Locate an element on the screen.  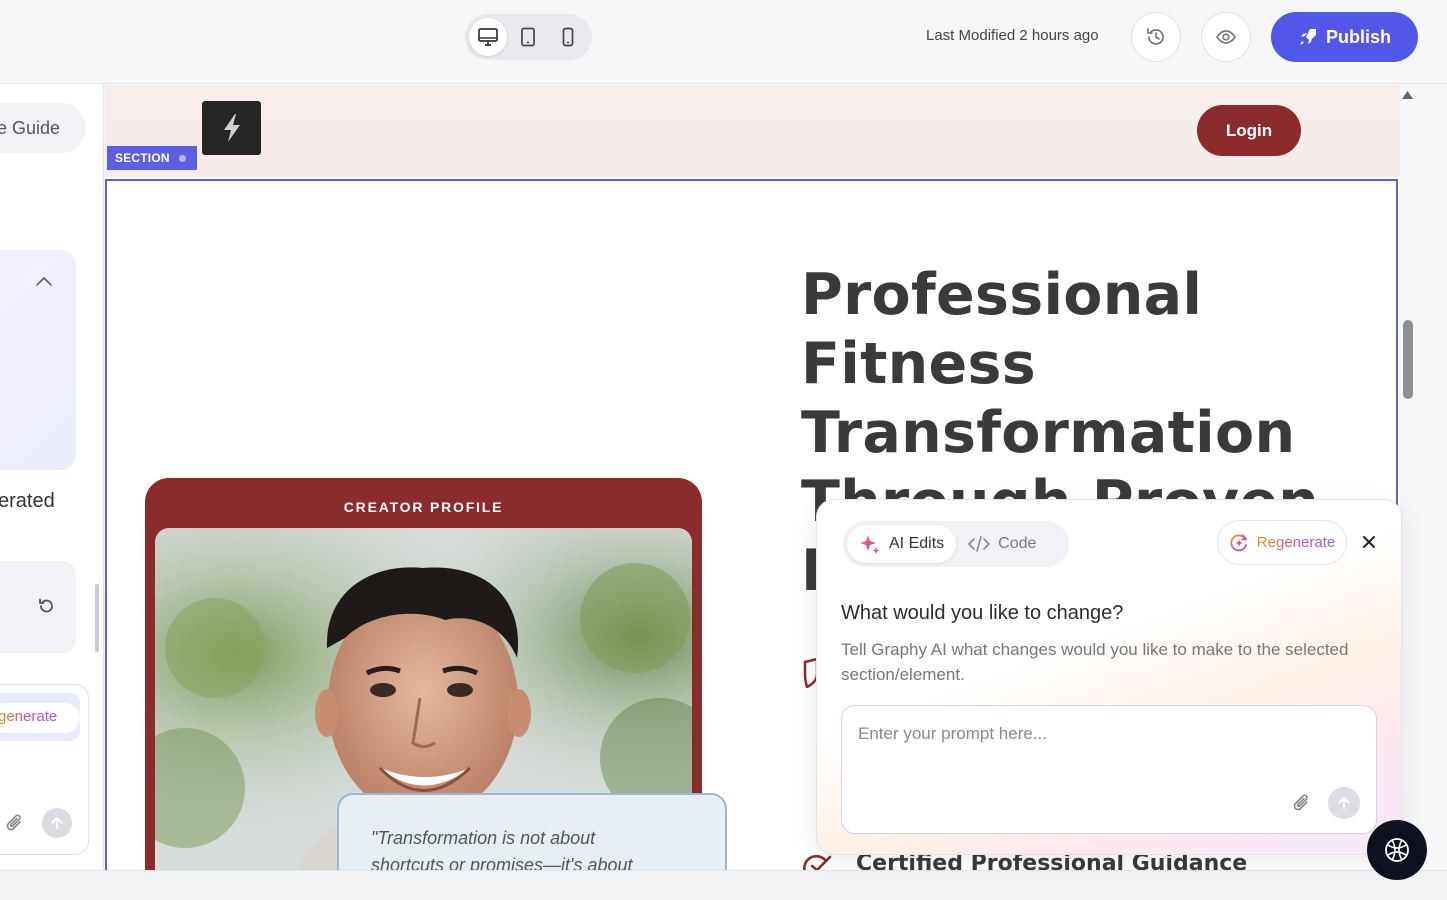
section-tag-dot is located at coordinates (182, 158).